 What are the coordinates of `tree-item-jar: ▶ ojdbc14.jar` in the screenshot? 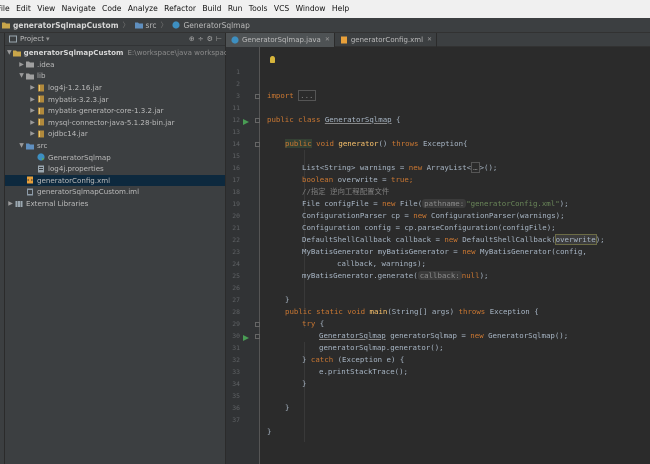 It's located at (115, 134).